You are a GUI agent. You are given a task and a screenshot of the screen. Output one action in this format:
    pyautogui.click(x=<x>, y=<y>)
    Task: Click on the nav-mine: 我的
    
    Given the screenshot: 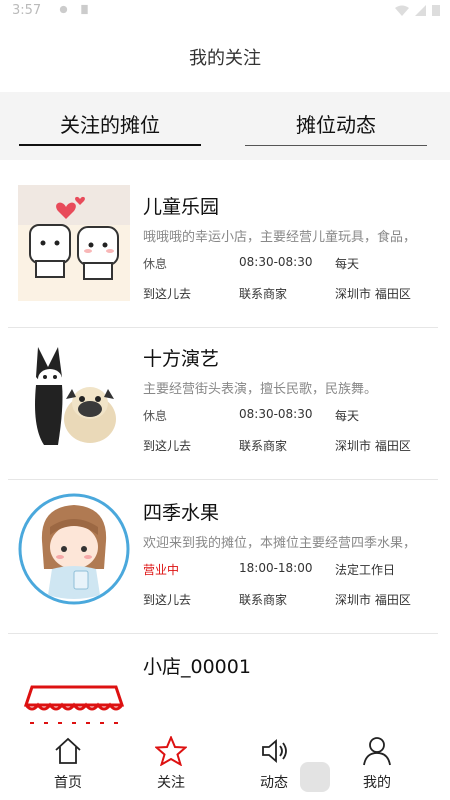 What is the action you would take?
    pyautogui.click(x=377, y=764)
    